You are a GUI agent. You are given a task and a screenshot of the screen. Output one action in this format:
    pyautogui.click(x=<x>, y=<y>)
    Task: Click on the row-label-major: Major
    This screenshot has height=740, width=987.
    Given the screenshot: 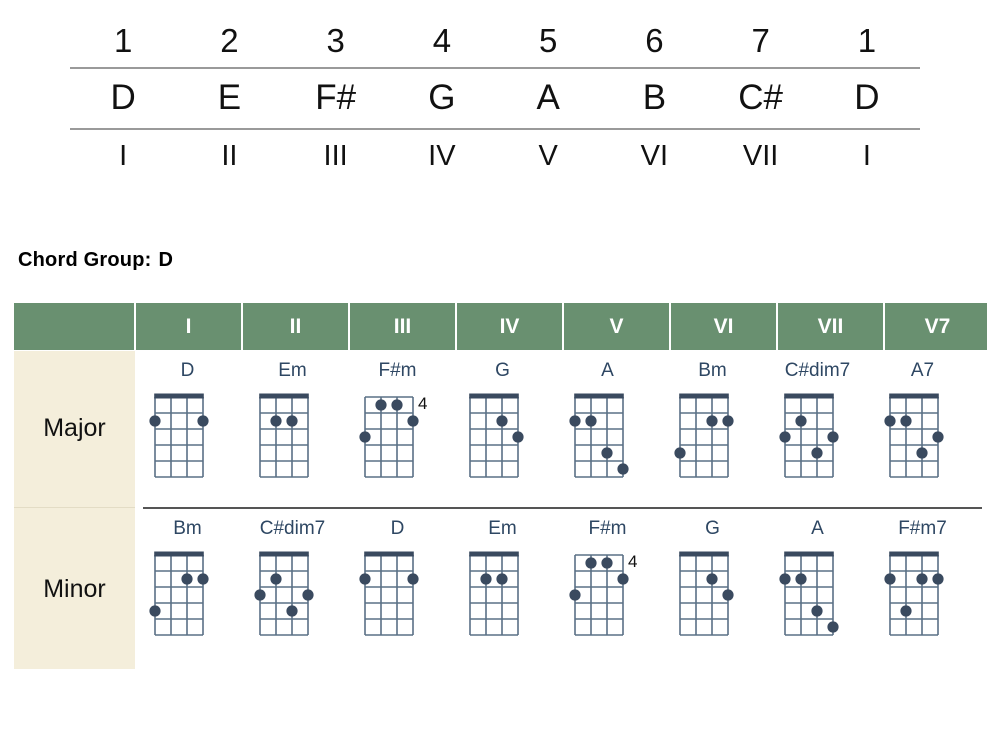 What is the action you would take?
    pyautogui.click(x=74, y=429)
    